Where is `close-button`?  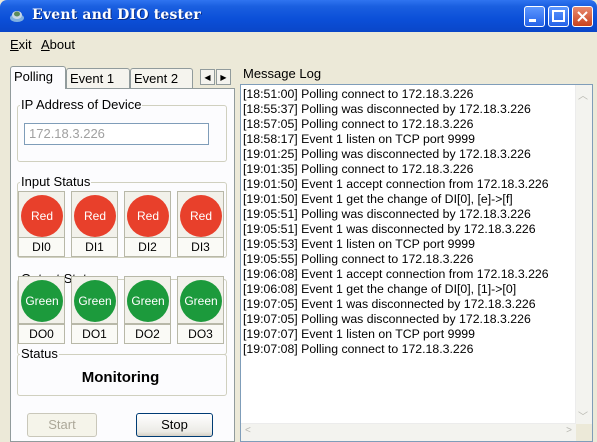
close-button is located at coordinates (582, 16).